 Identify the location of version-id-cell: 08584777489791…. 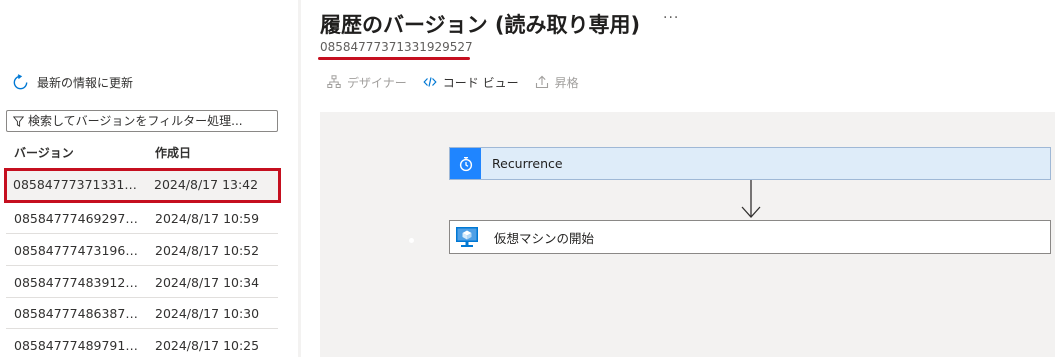
(76, 345).